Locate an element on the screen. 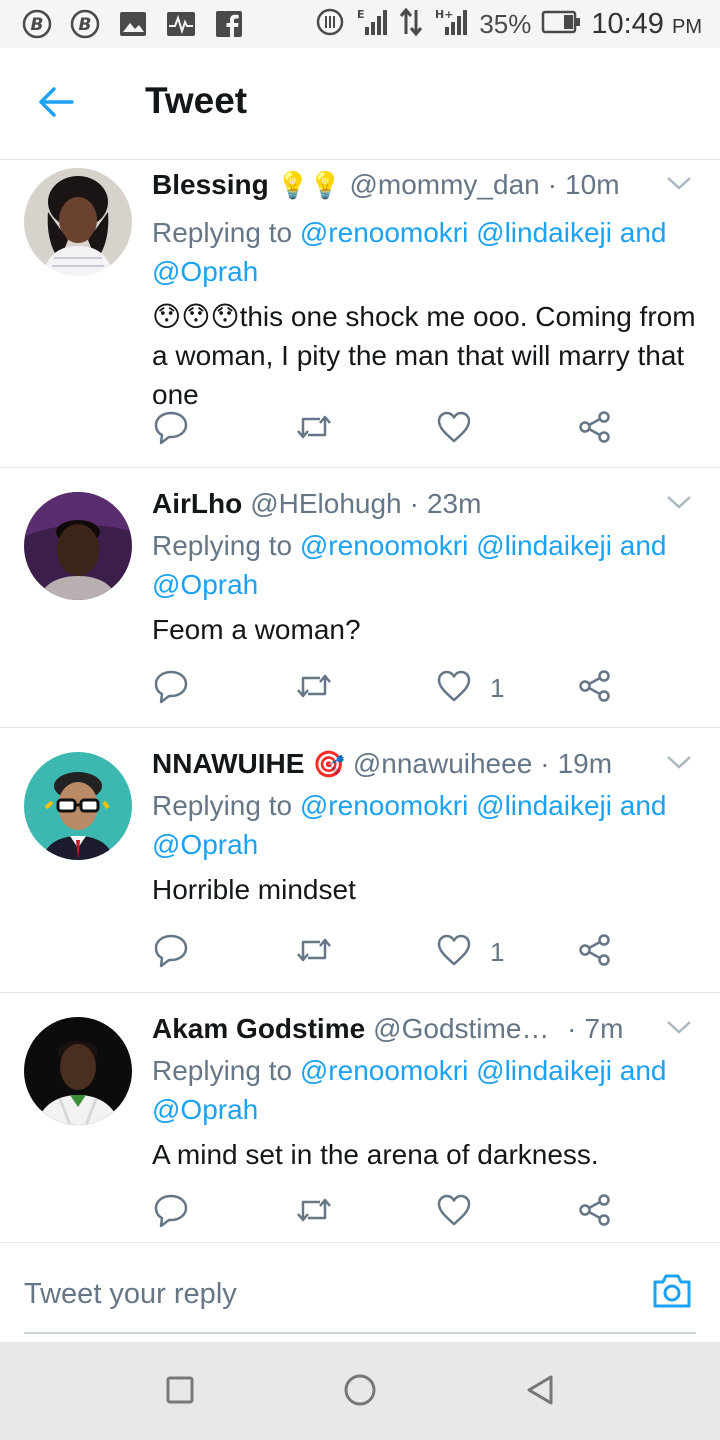 The image size is (720, 1440). back-button is located at coordinates (56, 104).